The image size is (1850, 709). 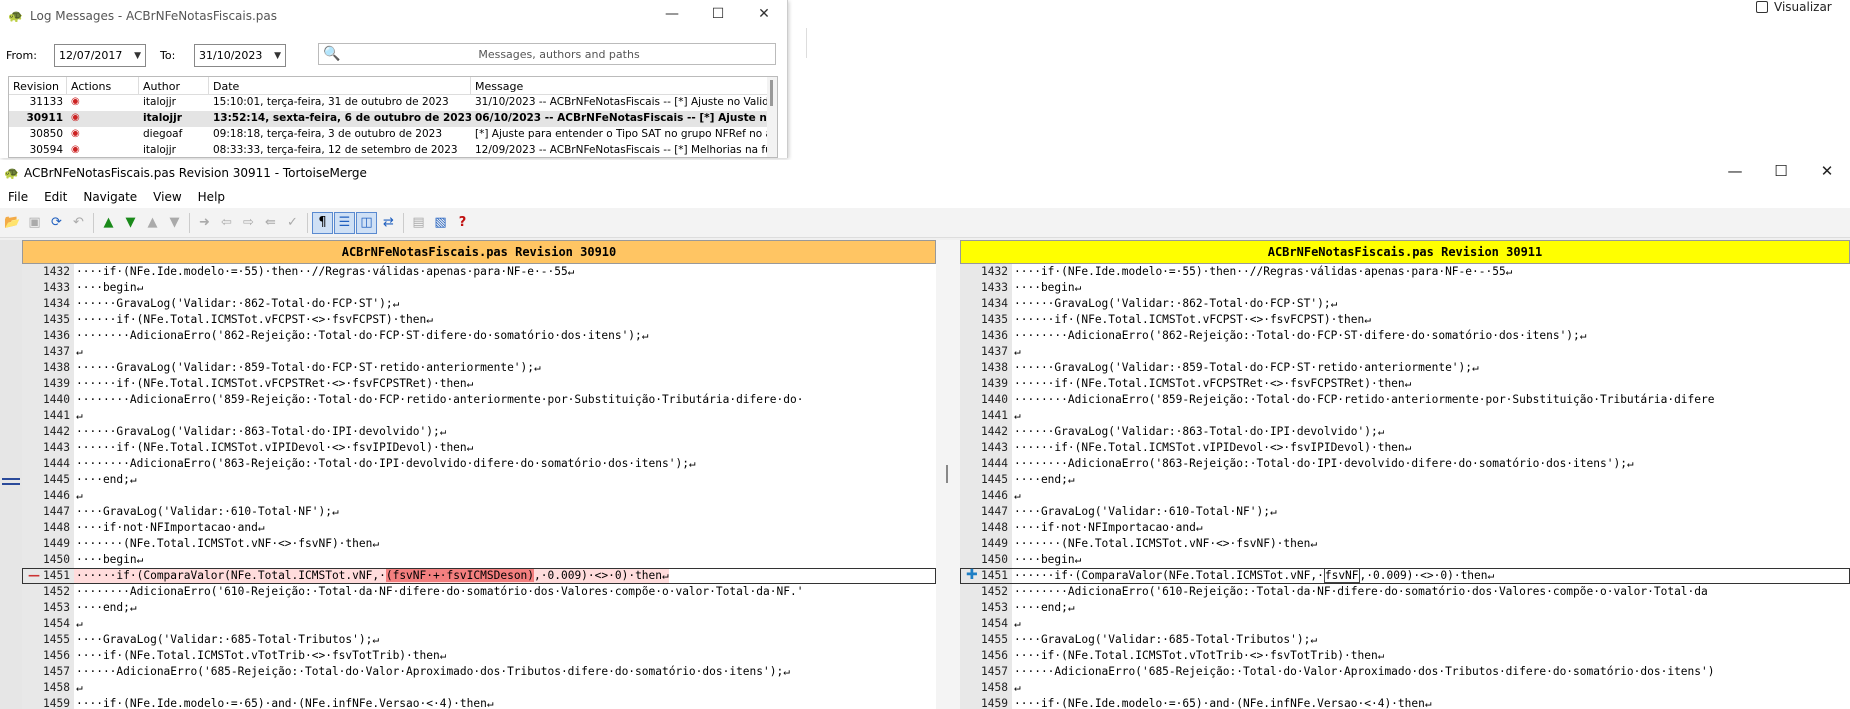 What do you see at coordinates (1762, 7) in the screenshot?
I see `visualizar-checkbox-icon` at bounding box center [1762, 7].